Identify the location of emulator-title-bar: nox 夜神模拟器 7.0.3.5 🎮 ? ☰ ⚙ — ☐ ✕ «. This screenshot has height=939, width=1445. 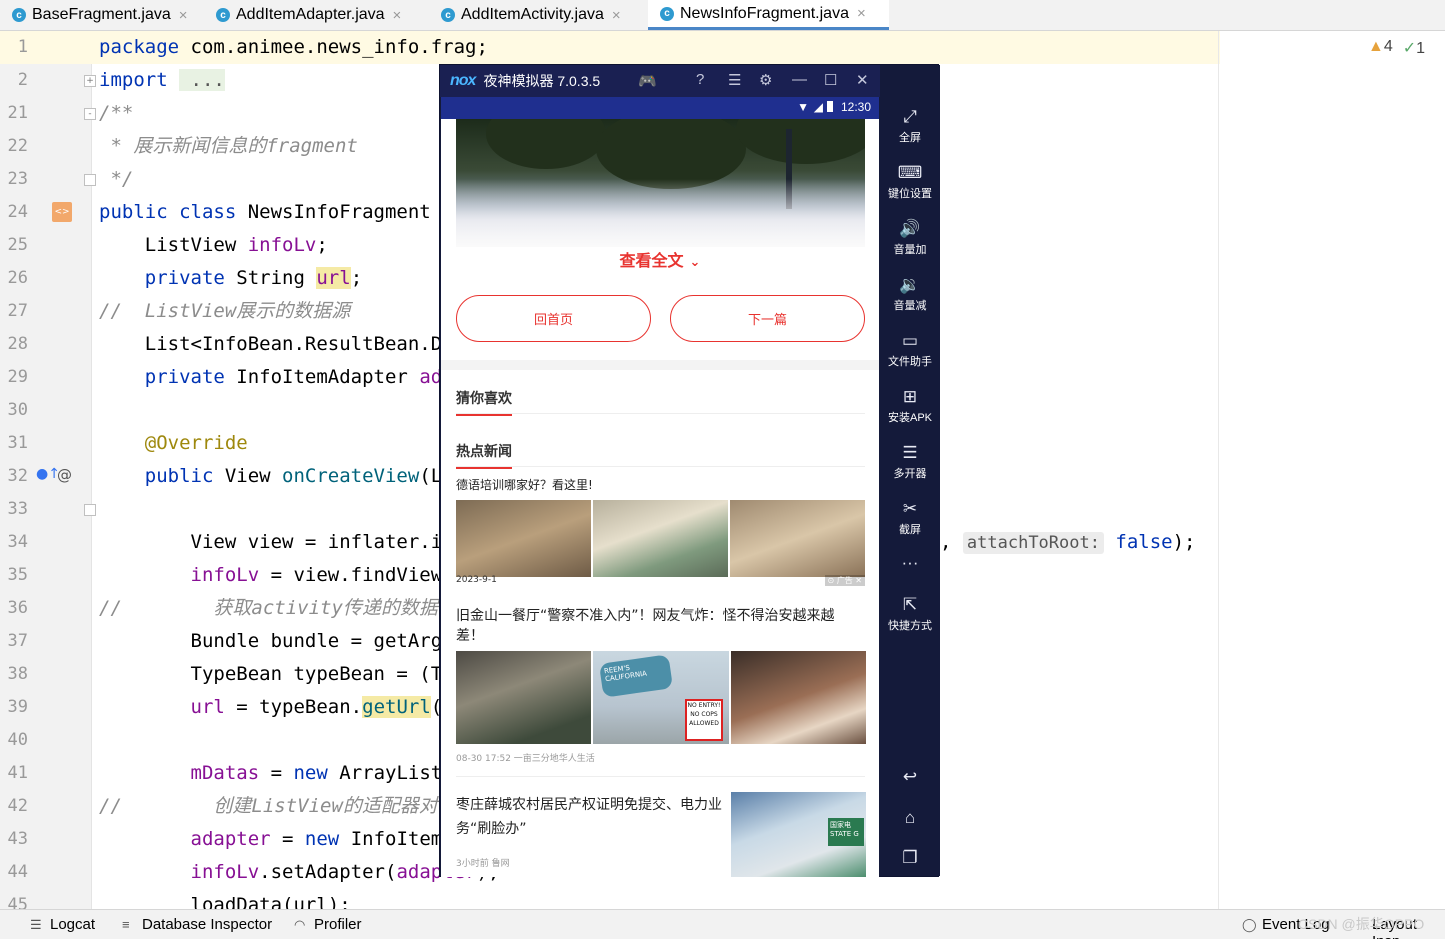
(690, 81).